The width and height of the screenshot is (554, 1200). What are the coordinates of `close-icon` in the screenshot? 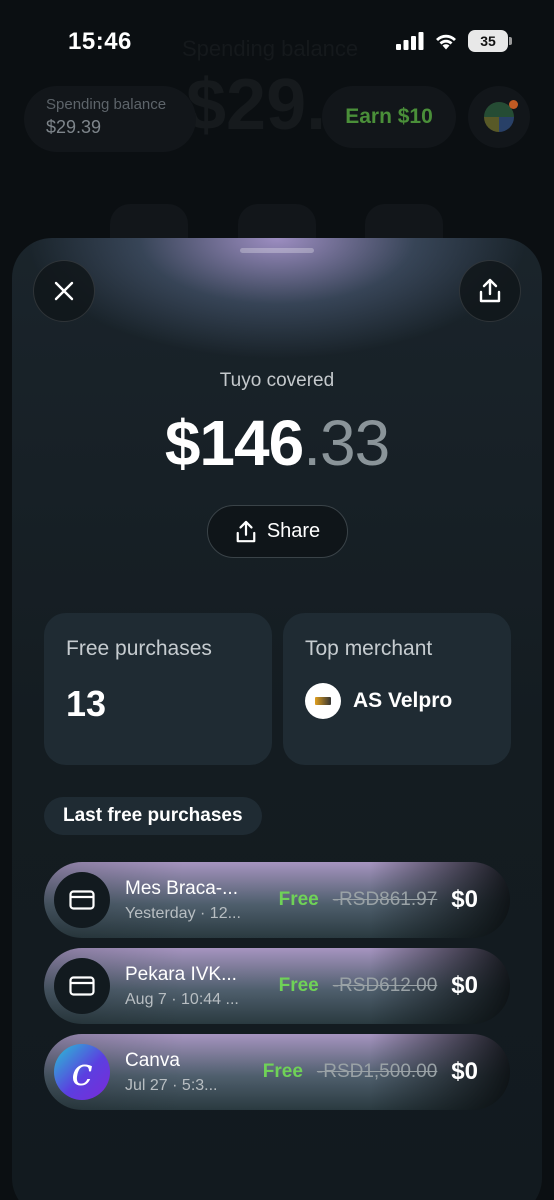 It's located at (64, 291).